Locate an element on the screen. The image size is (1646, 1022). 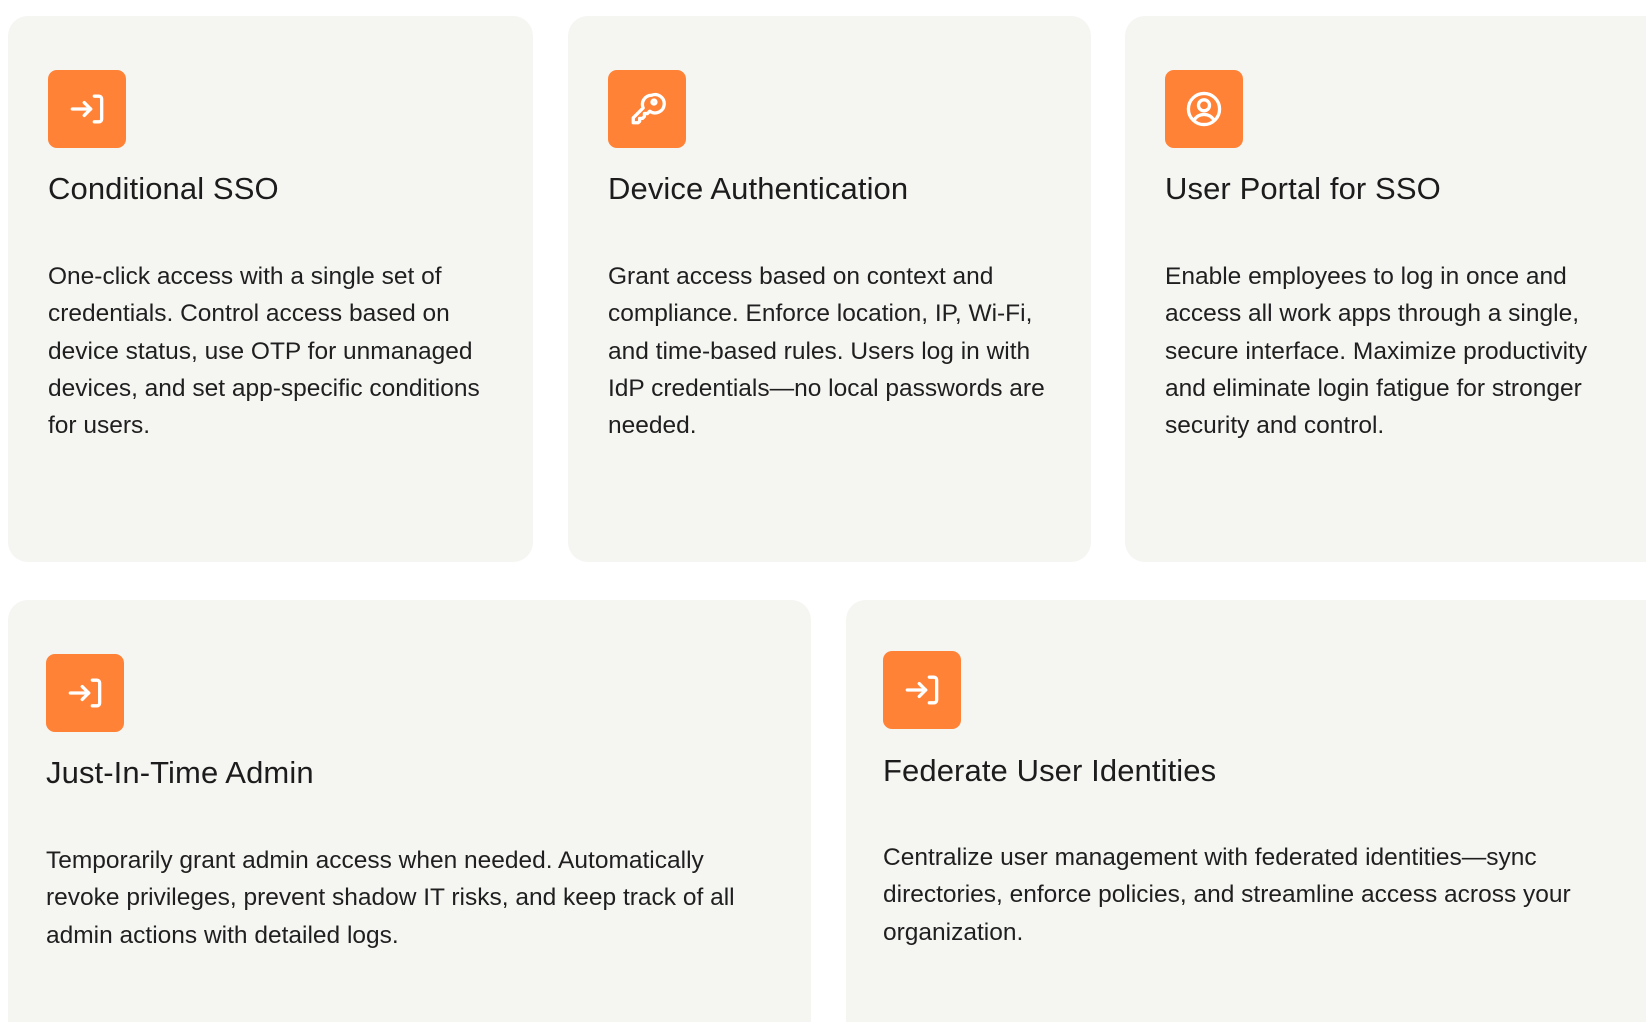
card-title: Federate User Identities is located at coordinates (1050, 770).